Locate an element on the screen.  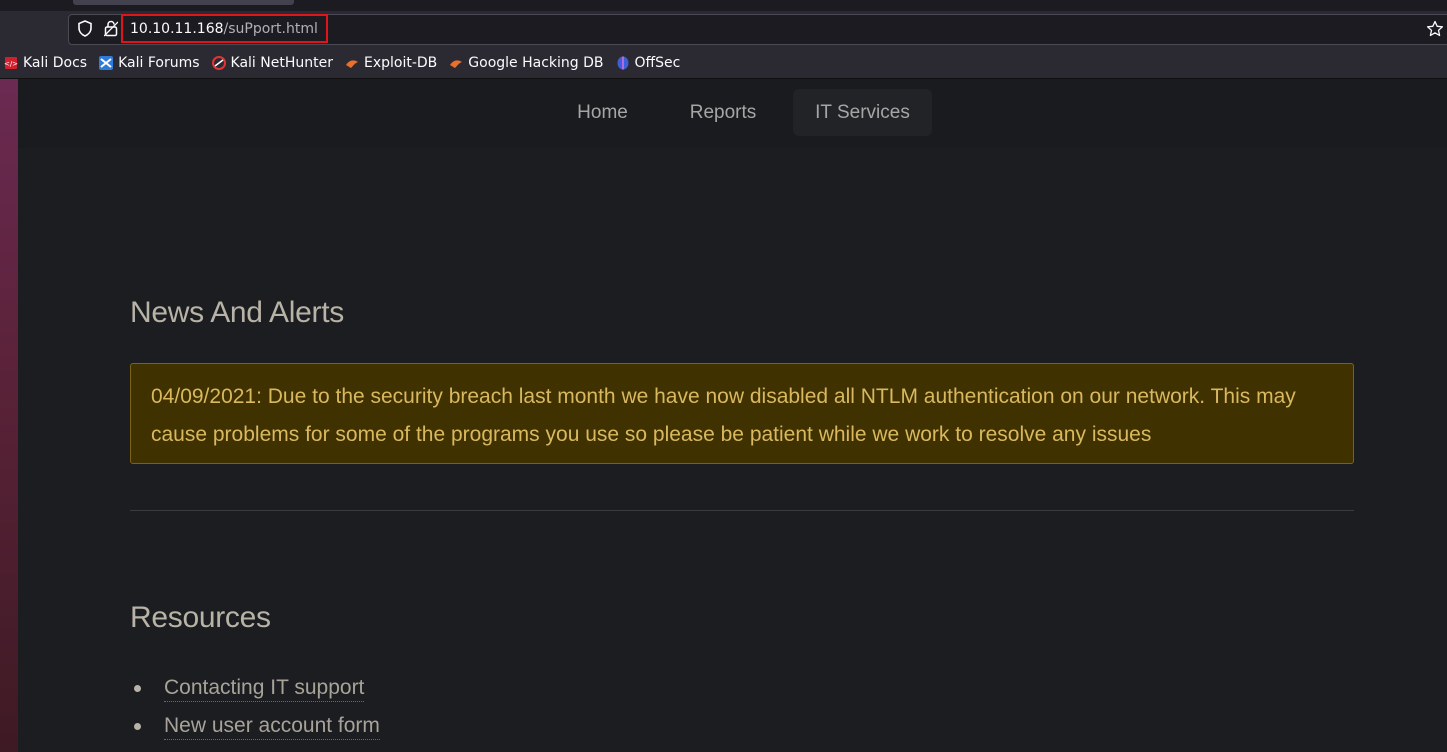
bookmark-label: OffSec is located at coordinates (657, 63).